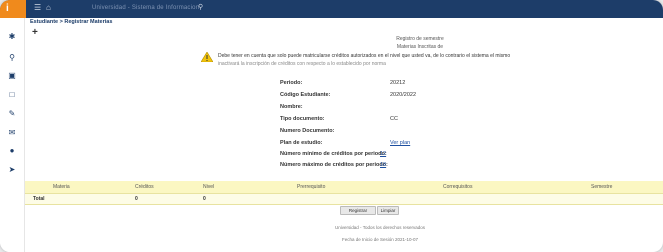 The height and width of the screenshot is (252, 663). I want to click on clean-button: Limpiar, so click(388, 210).